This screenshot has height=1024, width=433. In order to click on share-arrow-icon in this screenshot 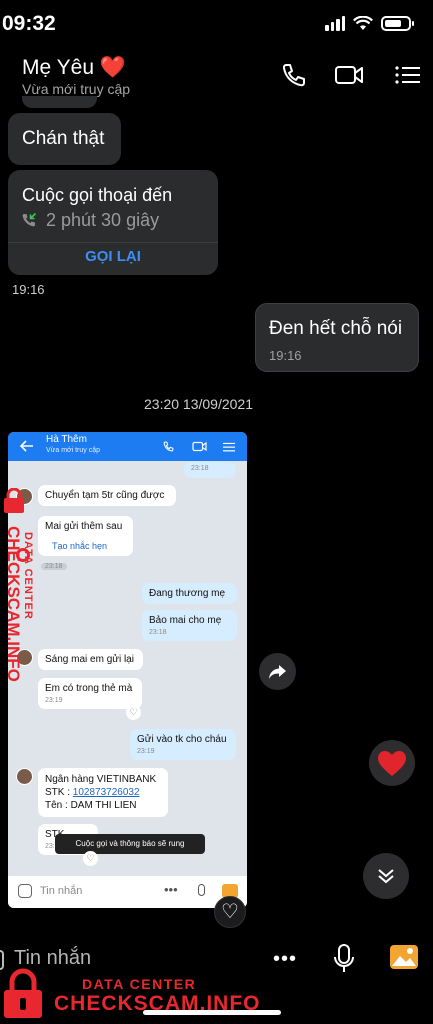, I will do `click(277, 672)`.